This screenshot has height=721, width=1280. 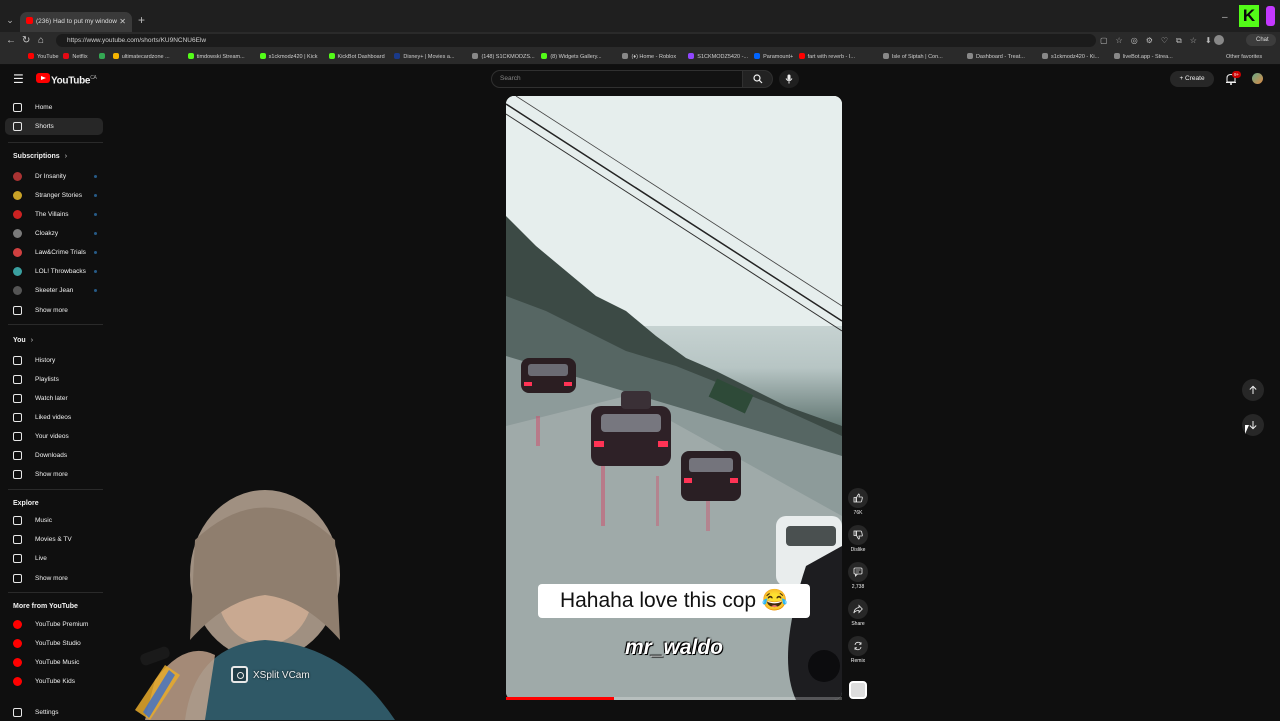 What do you see at coordinates (858, 498) in the screenshot?
I see `like-button` at bounding box center [858, 498].